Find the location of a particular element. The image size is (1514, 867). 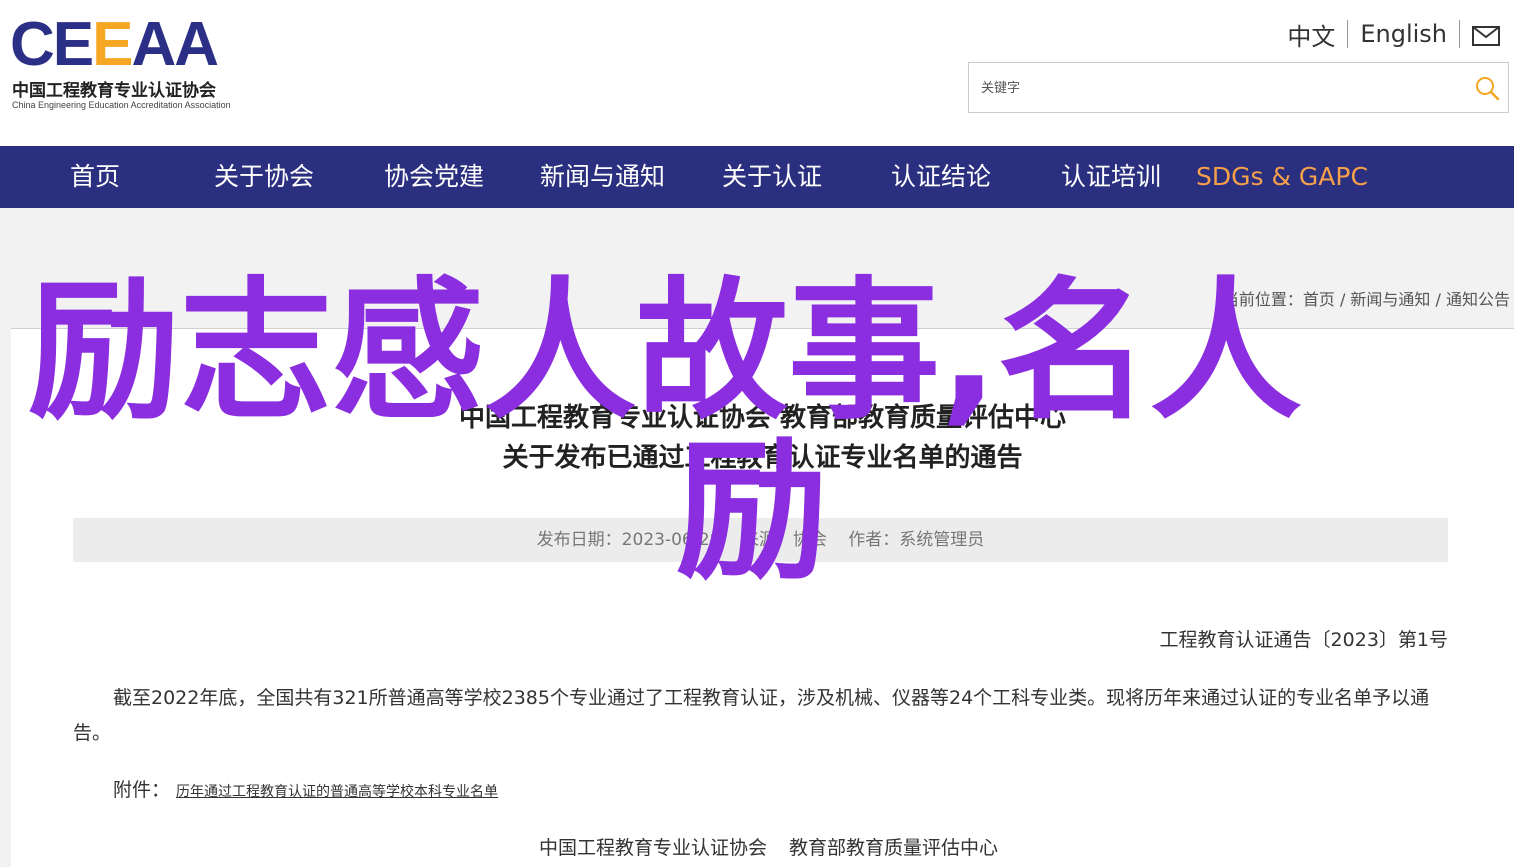

nav-item-training: 认证培训 is located at coordinates (1111, 177).